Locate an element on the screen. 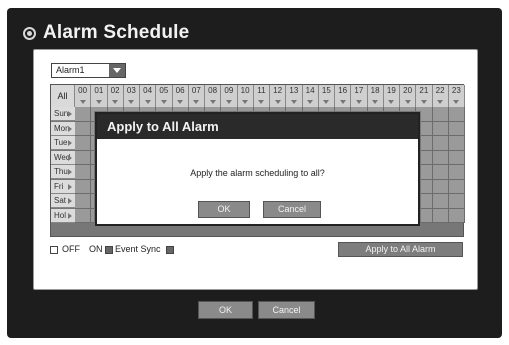  day-label: Tue is located at coordinates (63, 143).